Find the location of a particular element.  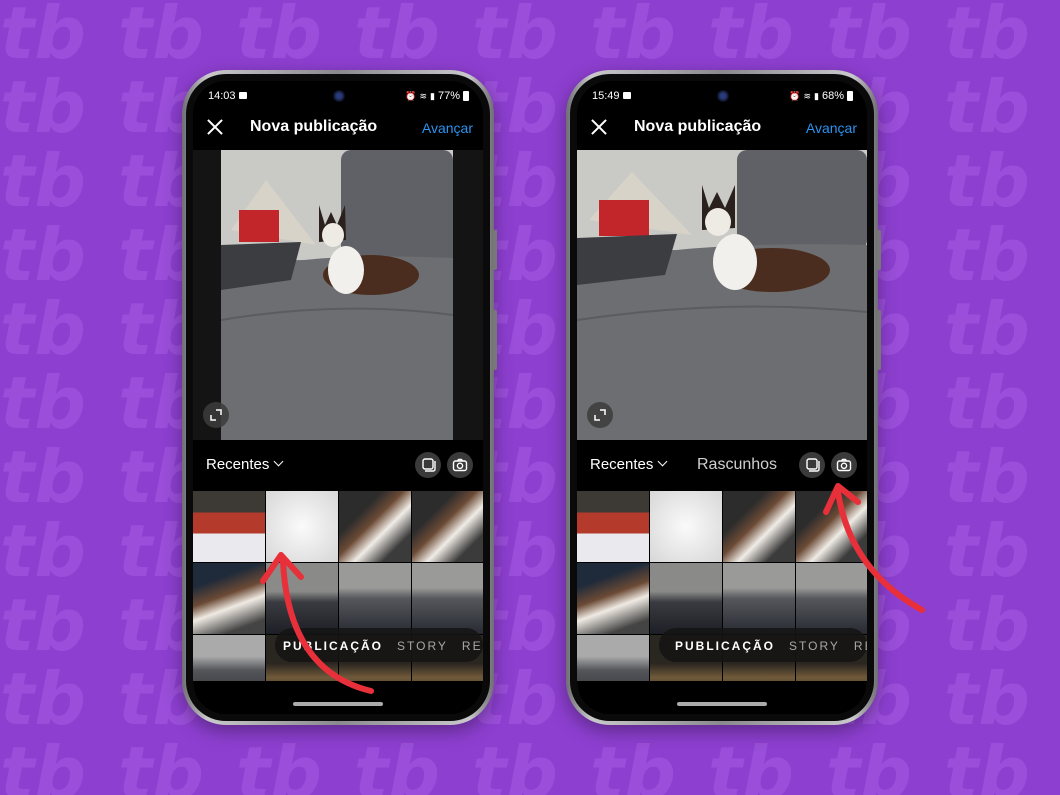

status-bar: 14:03 ⏰ ≋ ▮ 77% is located at coordinates (338, 94).